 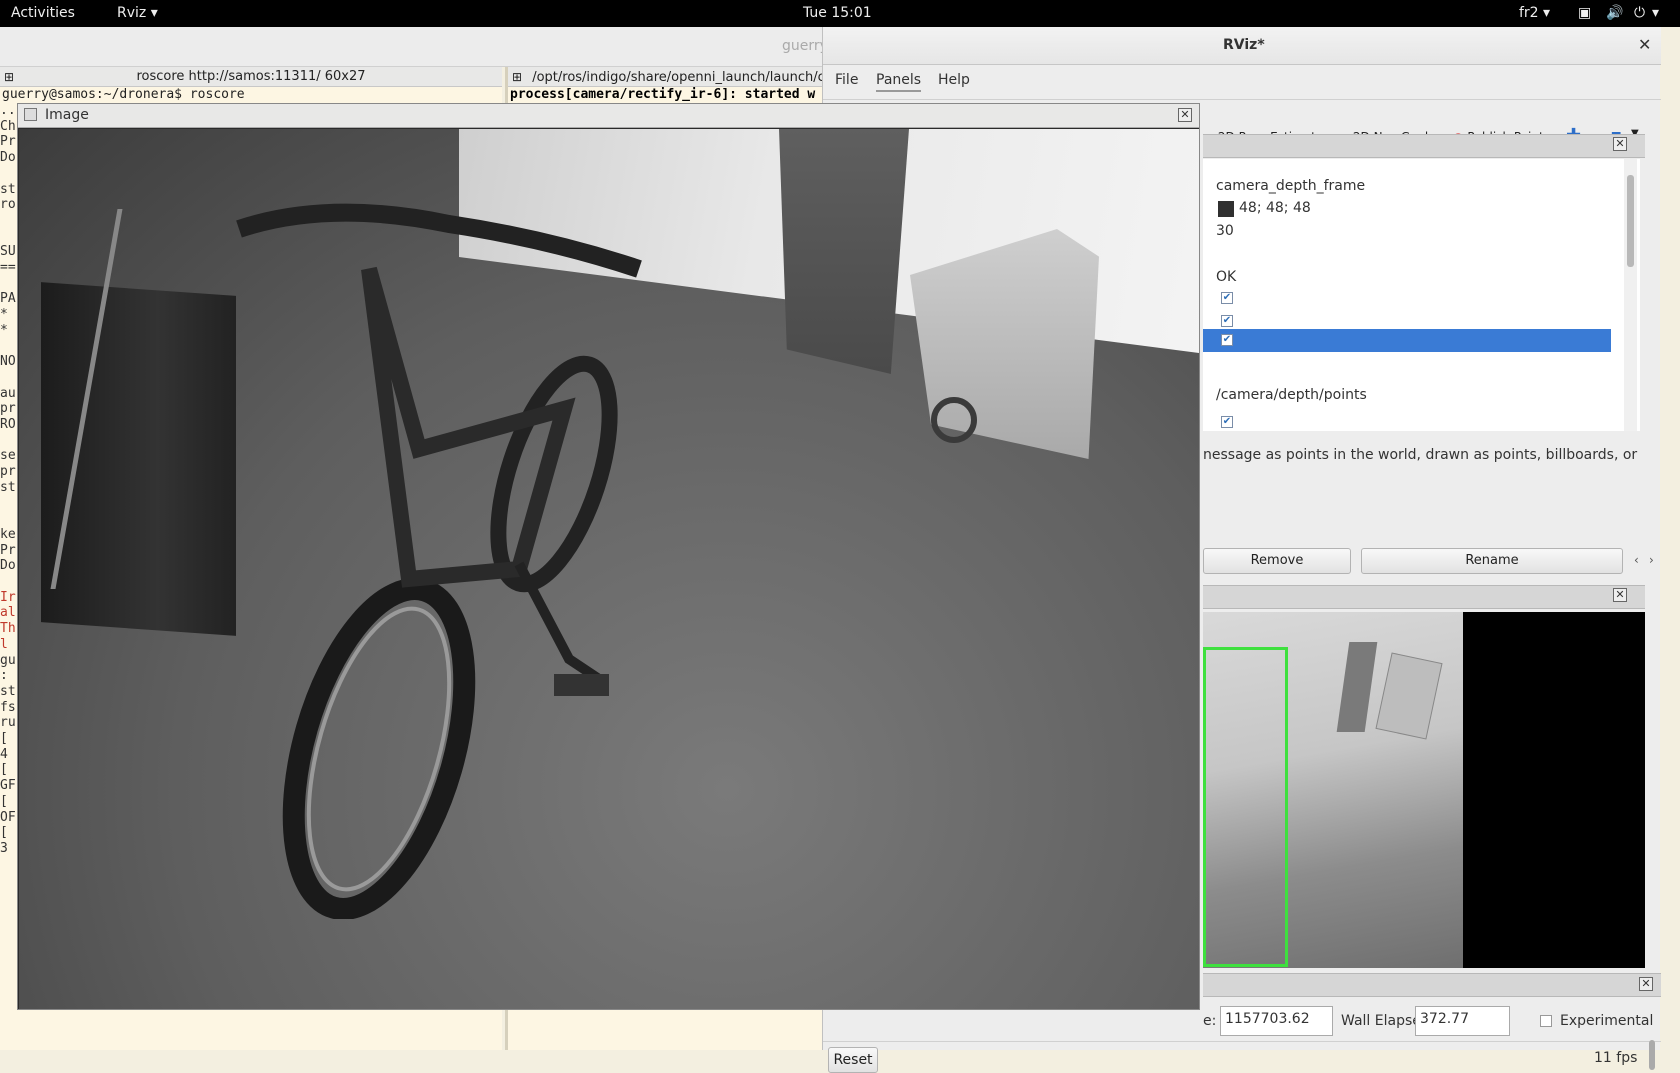 I want to click on image-window-titlebar: Image ✕, so click(x=608, y=116).